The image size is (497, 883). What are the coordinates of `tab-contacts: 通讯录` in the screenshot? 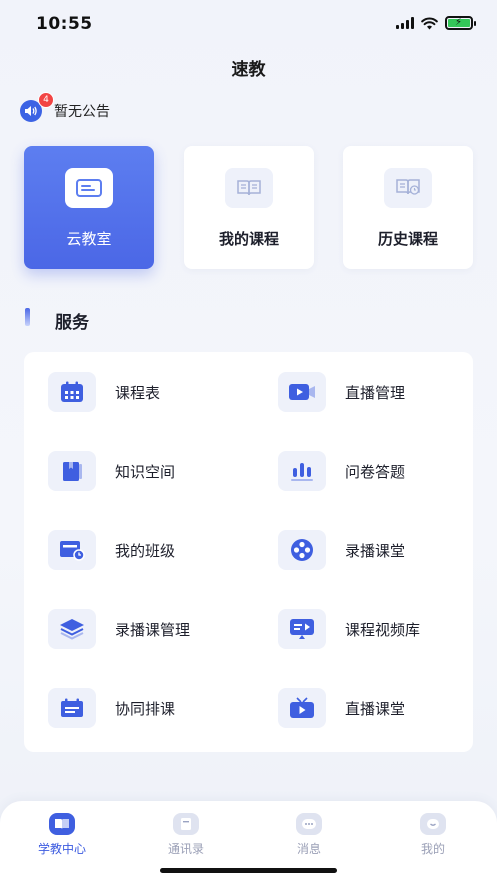 It's located at (186, 835).